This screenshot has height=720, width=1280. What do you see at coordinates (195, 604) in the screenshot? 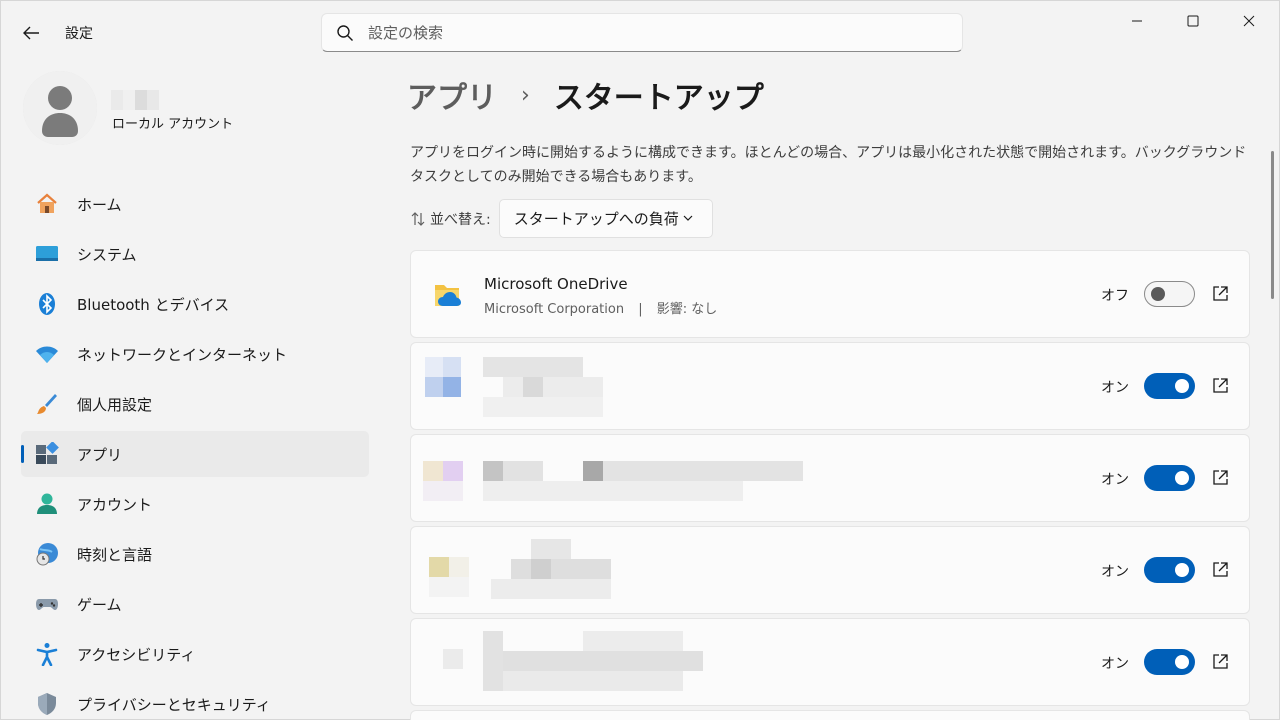
I see `sidebar-item-gaming: ゲーム` at bounding box center [195, 604].